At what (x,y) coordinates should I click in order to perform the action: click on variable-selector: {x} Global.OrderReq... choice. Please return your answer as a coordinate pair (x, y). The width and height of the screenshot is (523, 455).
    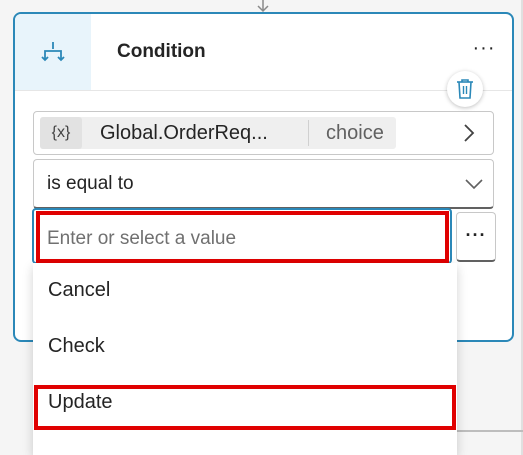
    Looking at the image, I should click on (263, 133).